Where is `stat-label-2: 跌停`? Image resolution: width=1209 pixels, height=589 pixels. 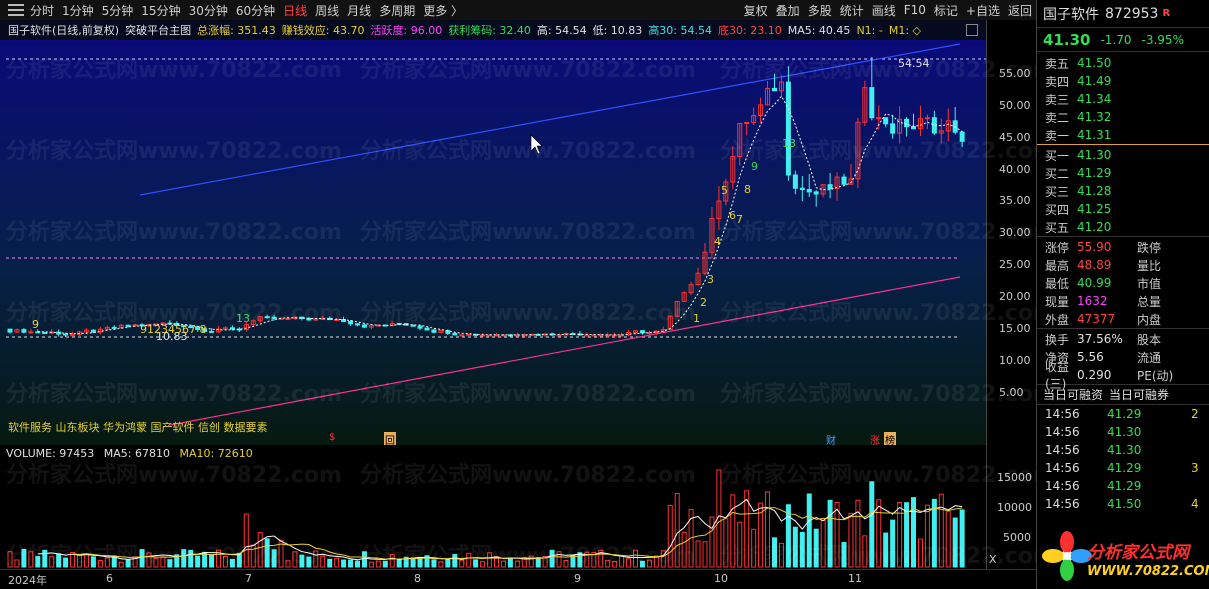 stat-label-2: 跌停 is located at coordinates (1149, 247).